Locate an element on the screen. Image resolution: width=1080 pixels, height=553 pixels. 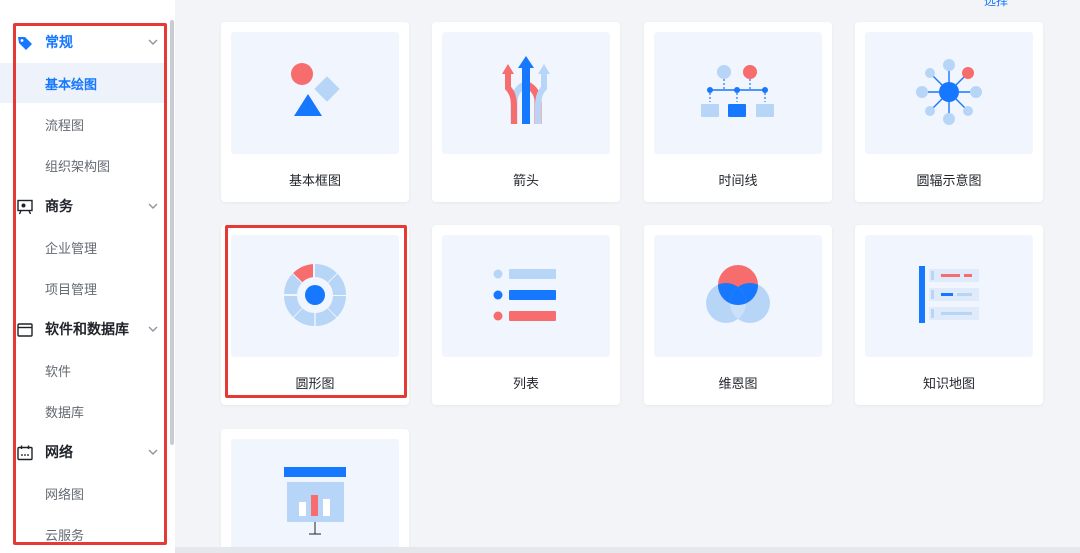
template-card-label: 时间线 is located at coordinates (738, 181).